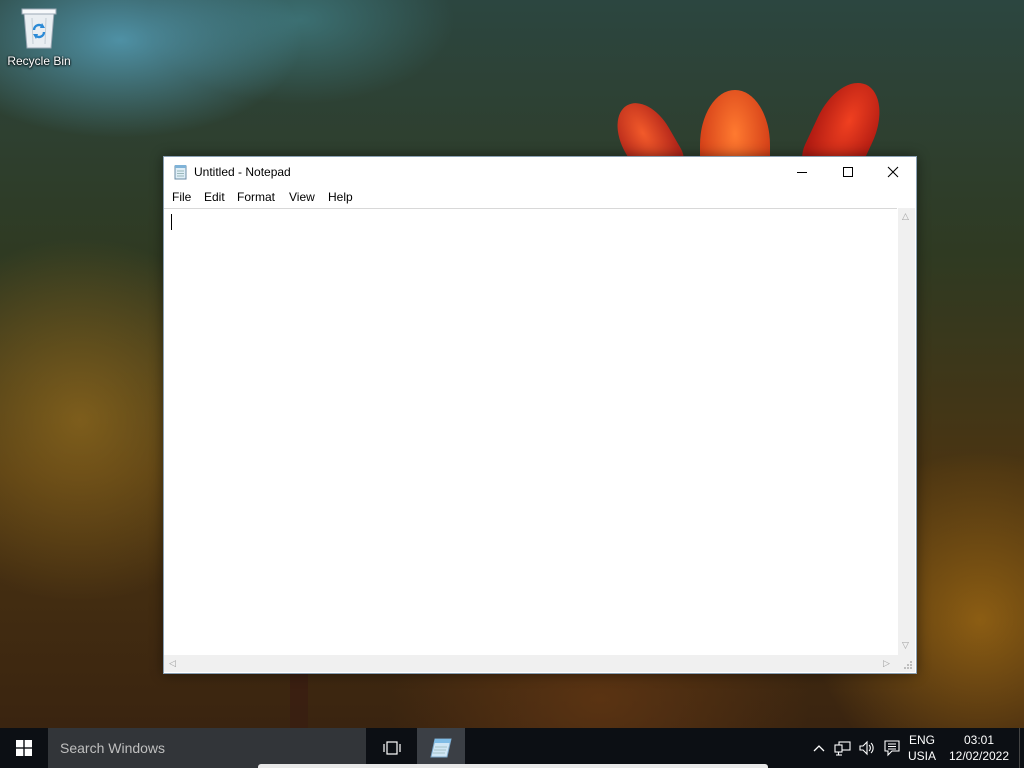 This screenshot has height=768, width=1024. I want to click on windows-logo-icon, so click(24, 748).